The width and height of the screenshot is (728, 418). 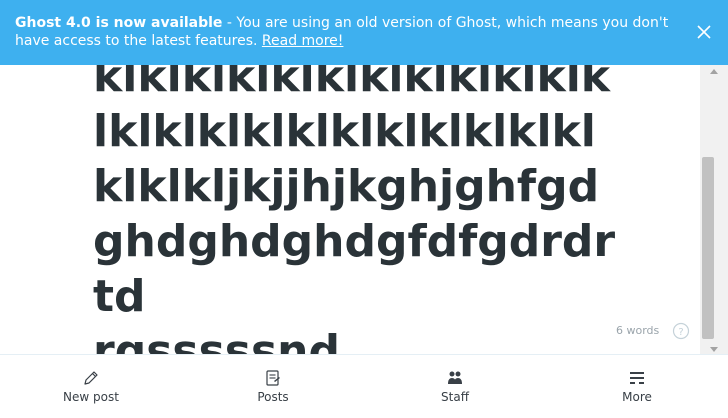 I want to click on editor-scrollbar, so click(x=714, y=210).